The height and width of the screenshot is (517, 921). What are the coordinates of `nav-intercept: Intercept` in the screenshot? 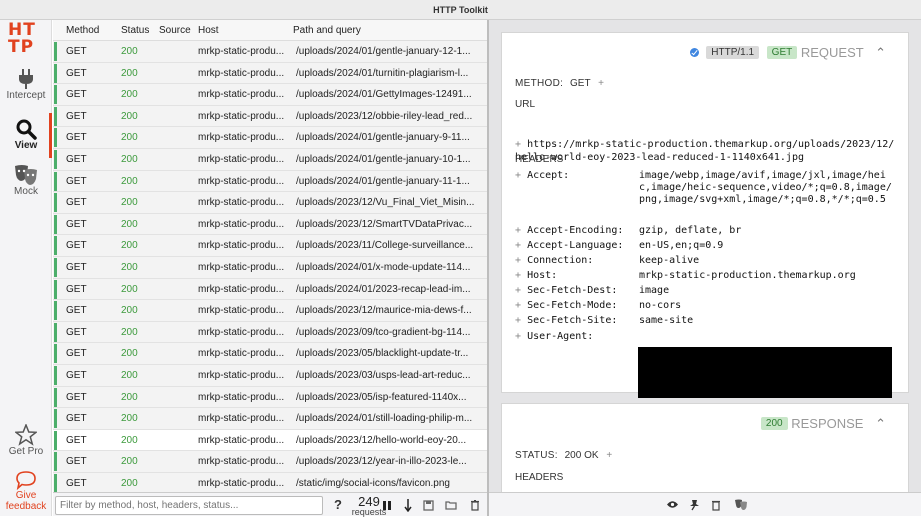 It's located at (26, 84).